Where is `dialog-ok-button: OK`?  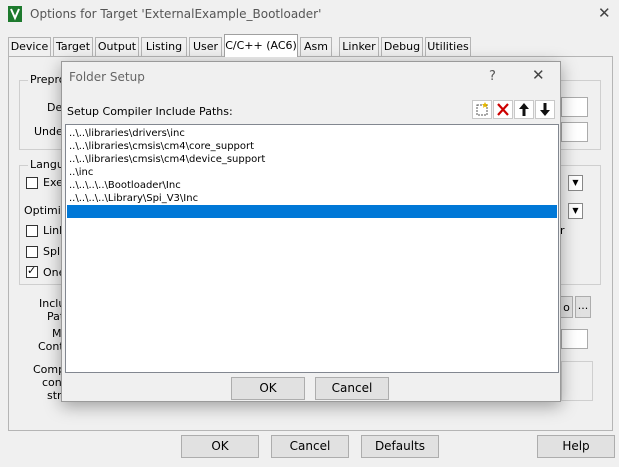 dialog-ok-button: OK is located at coordinates (268, 388).